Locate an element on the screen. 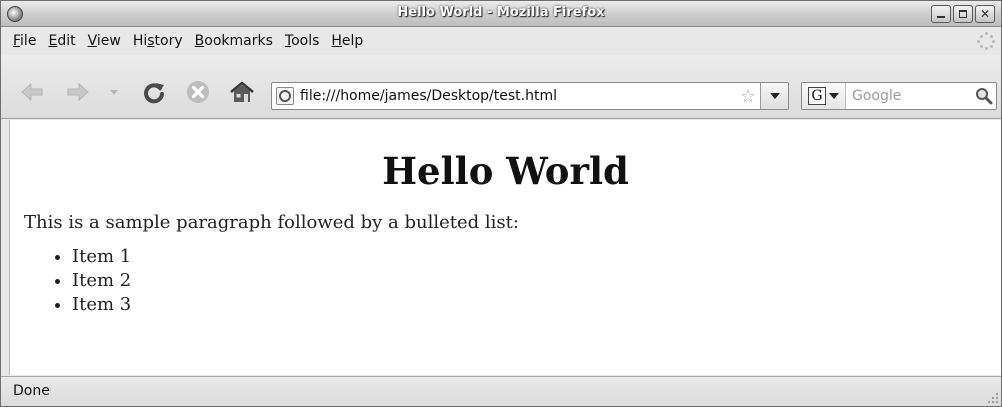 The image size is (1002, 407). back-button is located at coordinates (32, 92).